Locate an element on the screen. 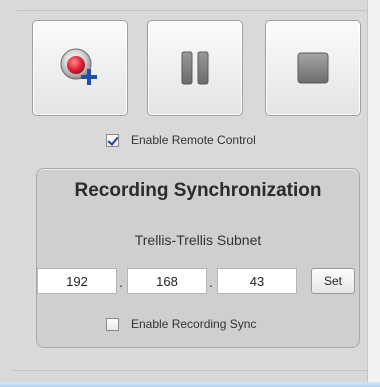 The height and width of the screenshot is (387, 380). recording-sync-title: Recording Synchronization is located at coordinates (198, 190).